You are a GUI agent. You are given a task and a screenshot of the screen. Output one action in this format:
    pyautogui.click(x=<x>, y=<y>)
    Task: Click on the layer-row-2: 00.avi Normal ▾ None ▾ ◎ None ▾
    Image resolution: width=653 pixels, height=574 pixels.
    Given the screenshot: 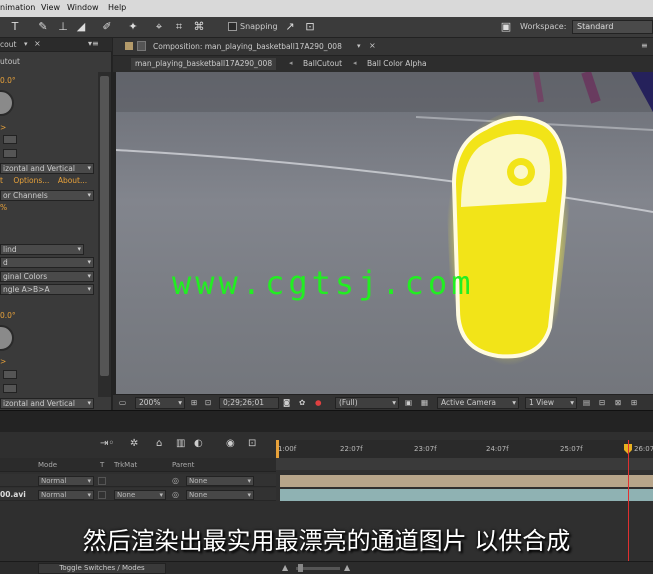 What is the action you would take?
    pyautogui.click(x=138, y=494)
    